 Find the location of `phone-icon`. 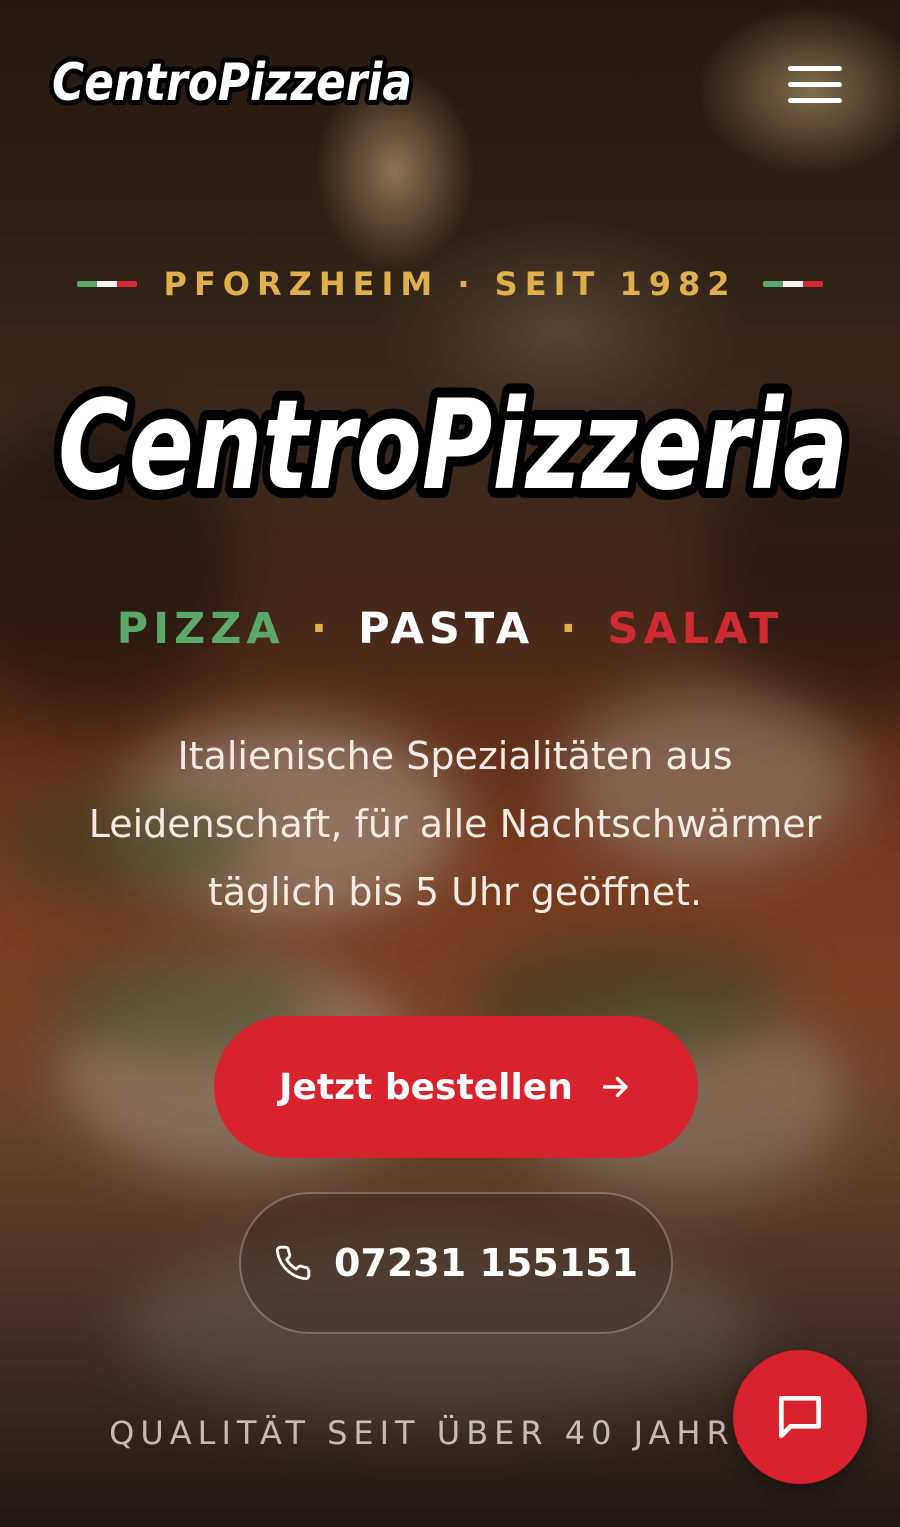

phone-icon is located at coordinates (293, 1263).